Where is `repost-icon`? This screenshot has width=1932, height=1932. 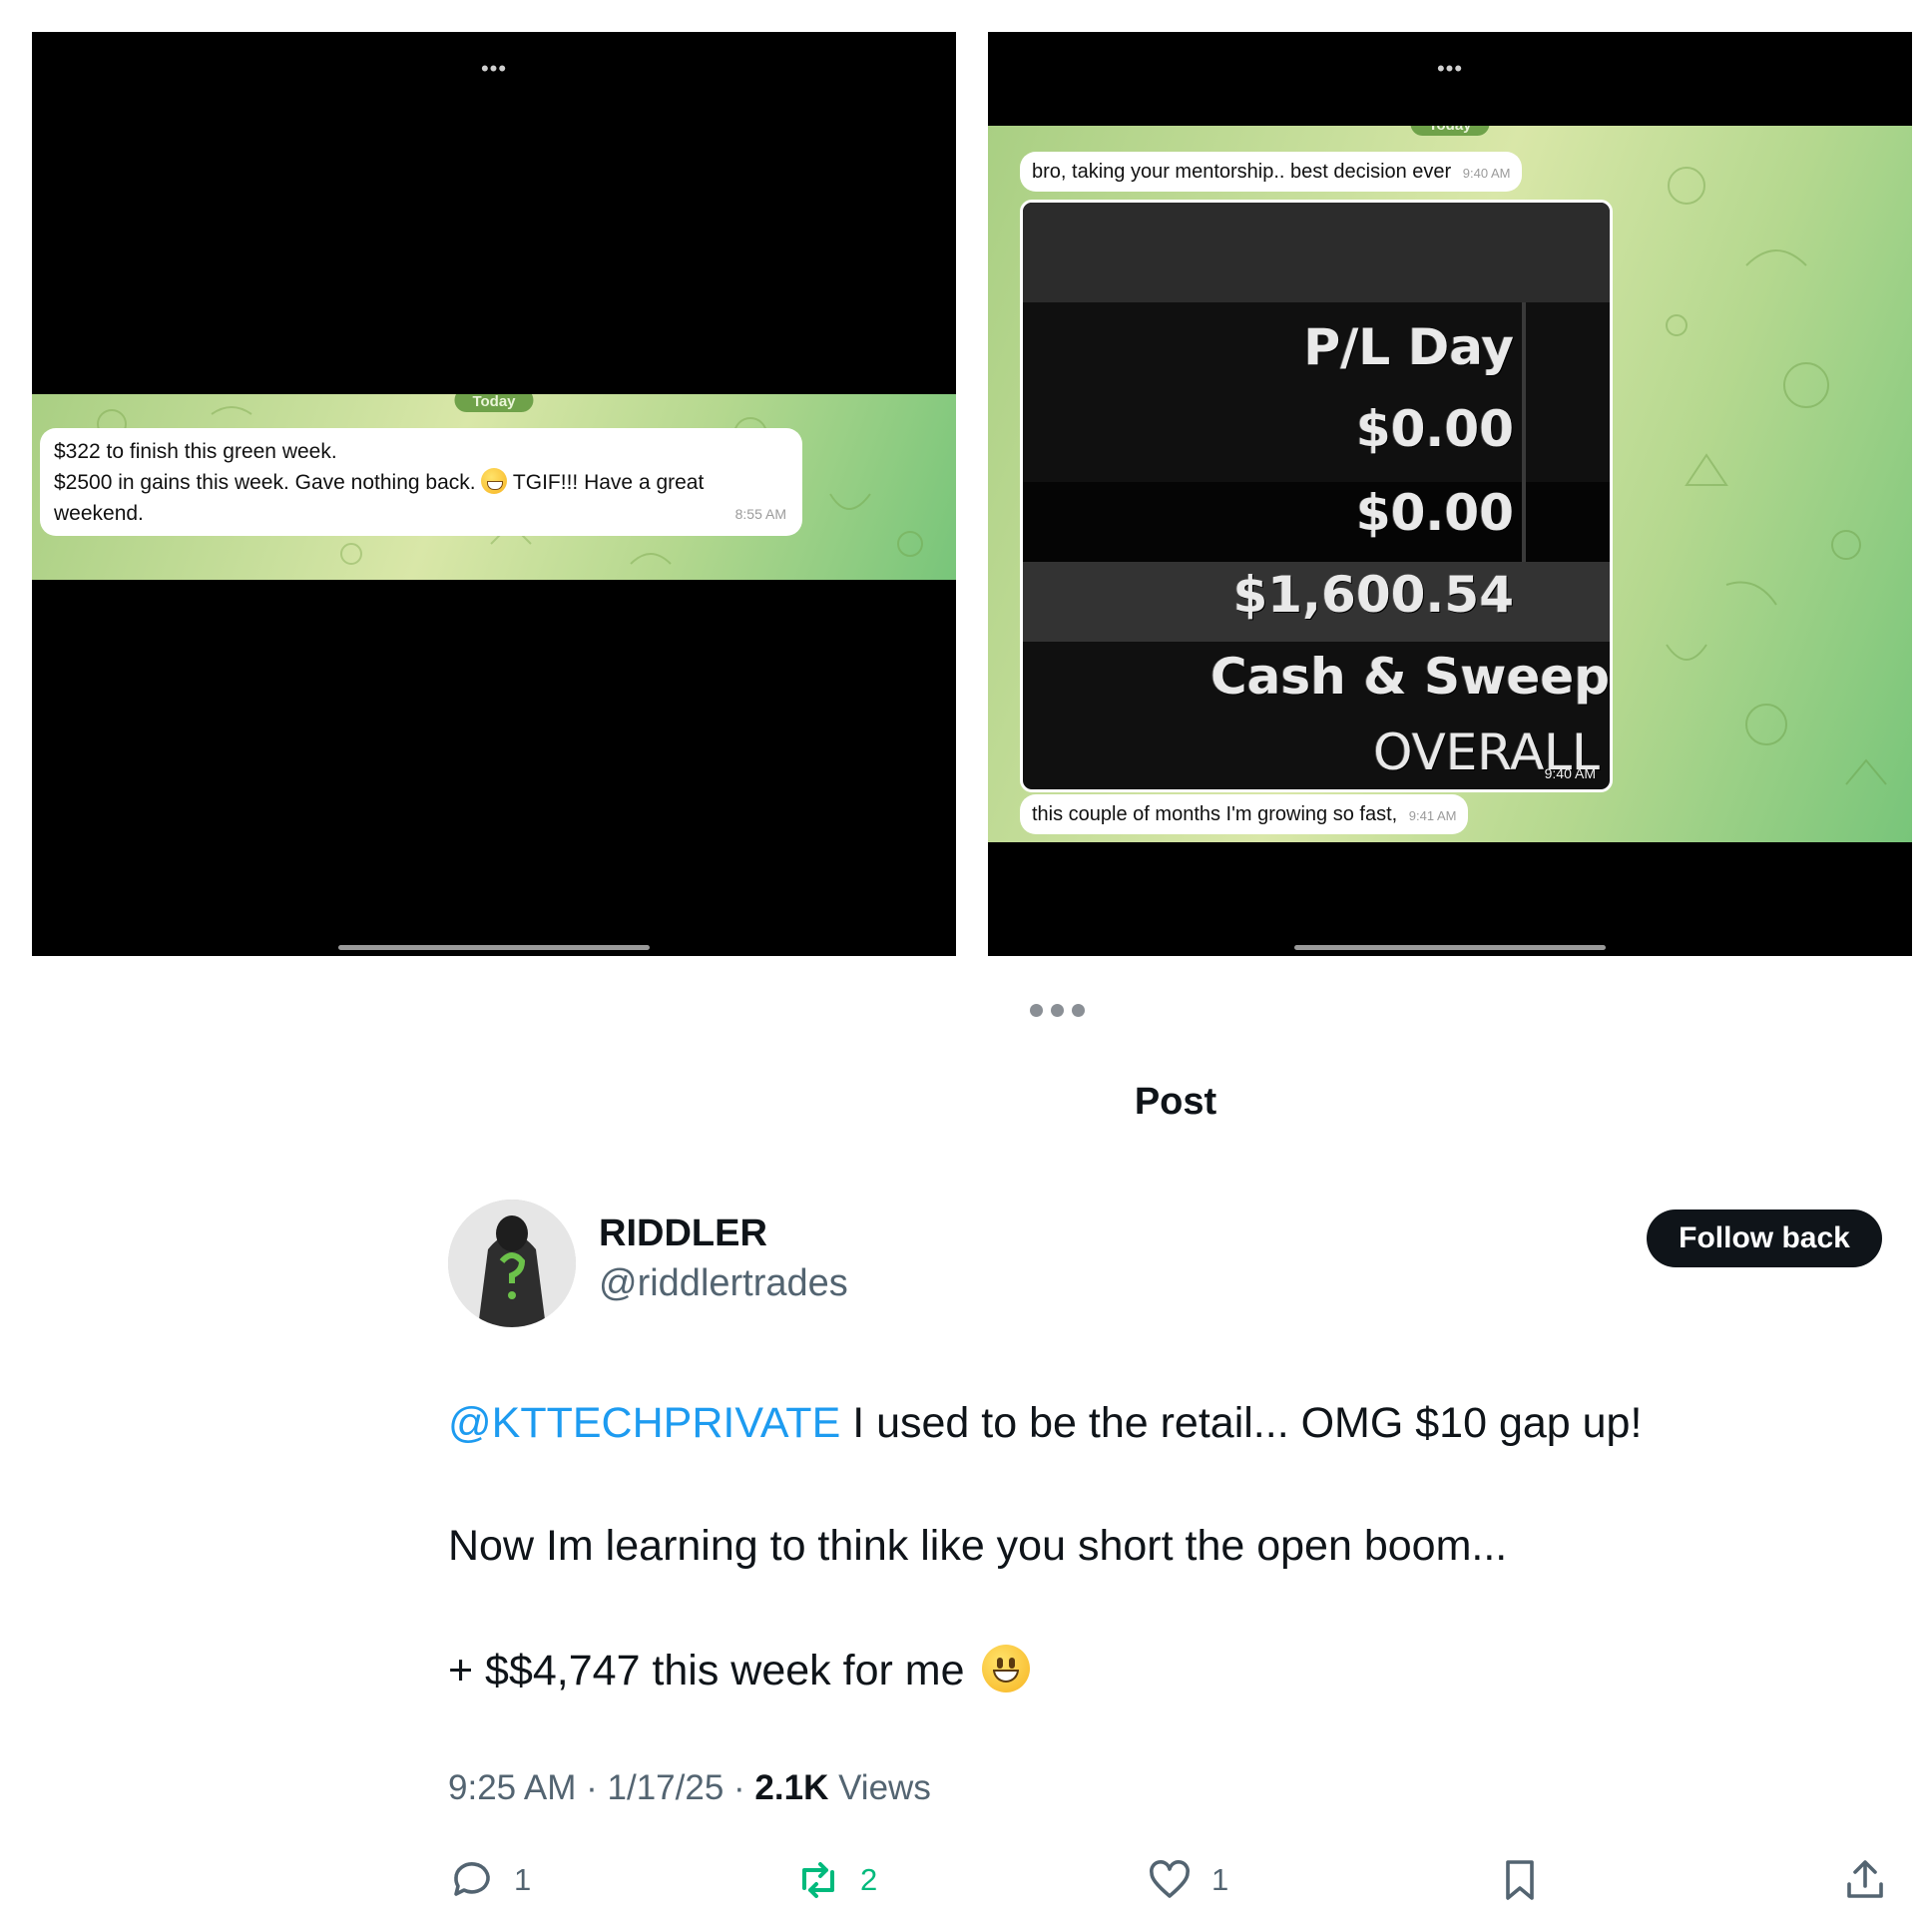
repost-icon is located at coordinates (818, 1880).